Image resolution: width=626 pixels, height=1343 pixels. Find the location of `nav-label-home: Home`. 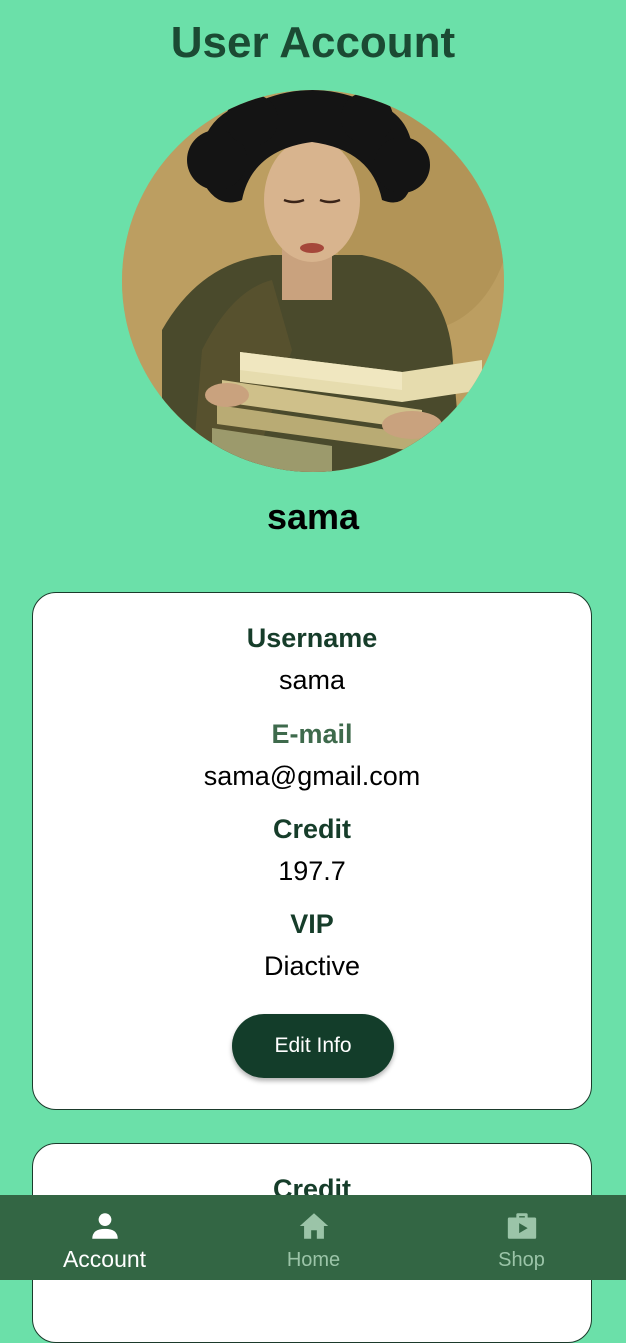

nav-label-home: Home is located at coordinates (313, 1260).